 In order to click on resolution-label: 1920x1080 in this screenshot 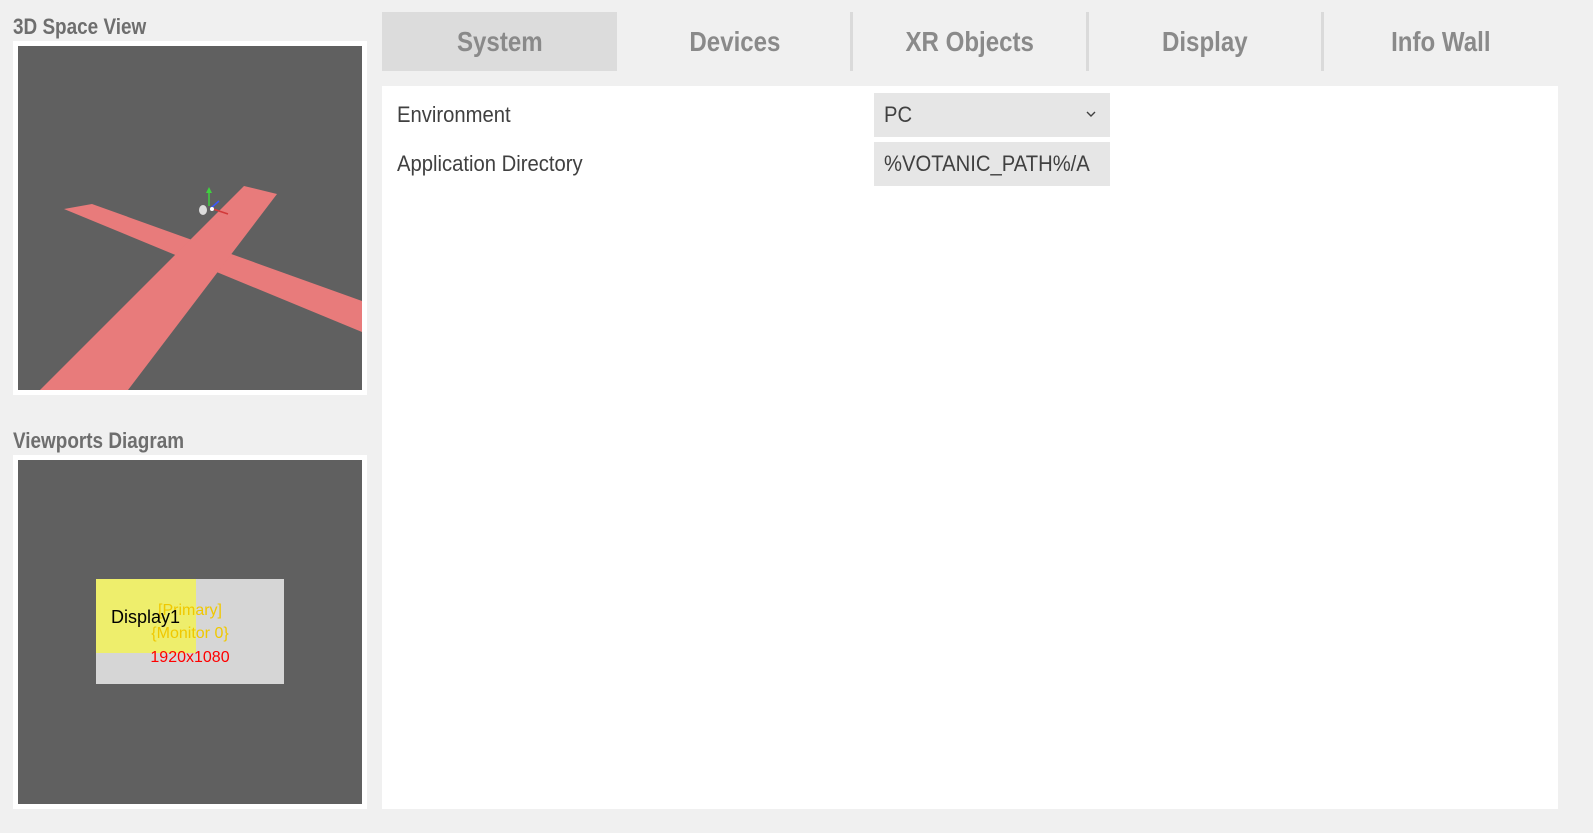, I will do `click(189, 657)`.